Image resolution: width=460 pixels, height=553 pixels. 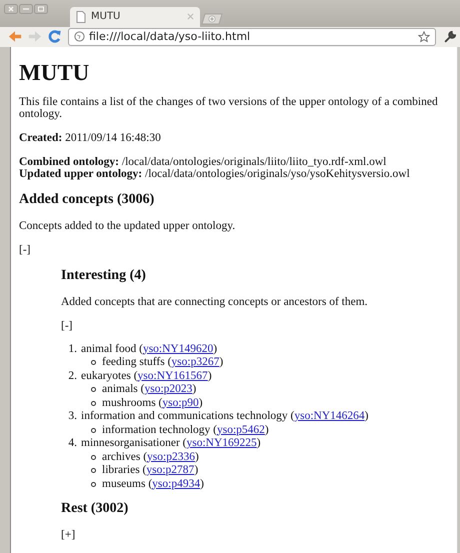 What do you see at coordinates (424, 36) in the screenshot?
I see `star-icon` at bounding box center [424, 36].